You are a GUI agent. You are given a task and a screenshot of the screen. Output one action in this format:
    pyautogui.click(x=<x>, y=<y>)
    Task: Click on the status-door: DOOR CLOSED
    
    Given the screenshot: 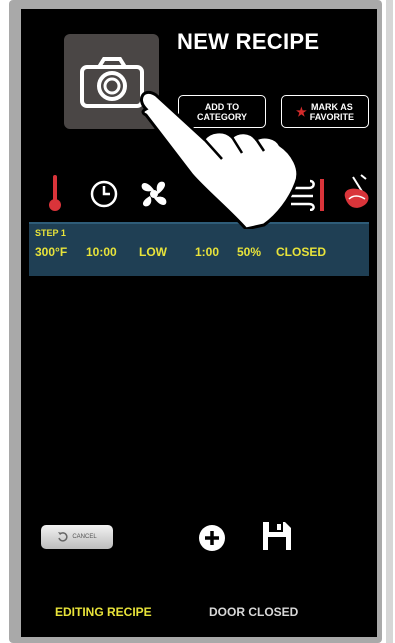 What is the action you would take?
    pyautogui.click(x=254, y=612)
    